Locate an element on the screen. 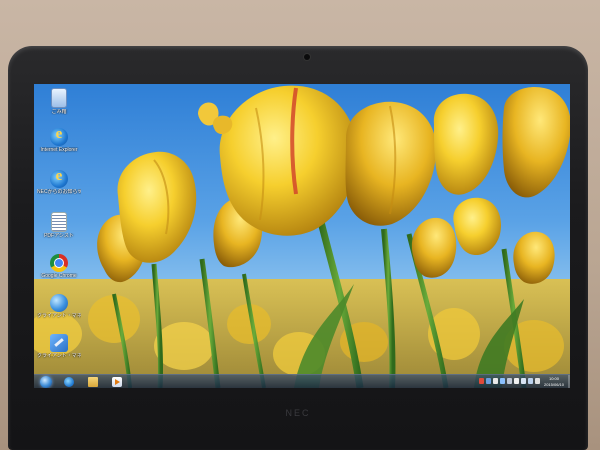  desktop-icon-internet-explorer: Internet Explorer is located at coordinates (59, 139).